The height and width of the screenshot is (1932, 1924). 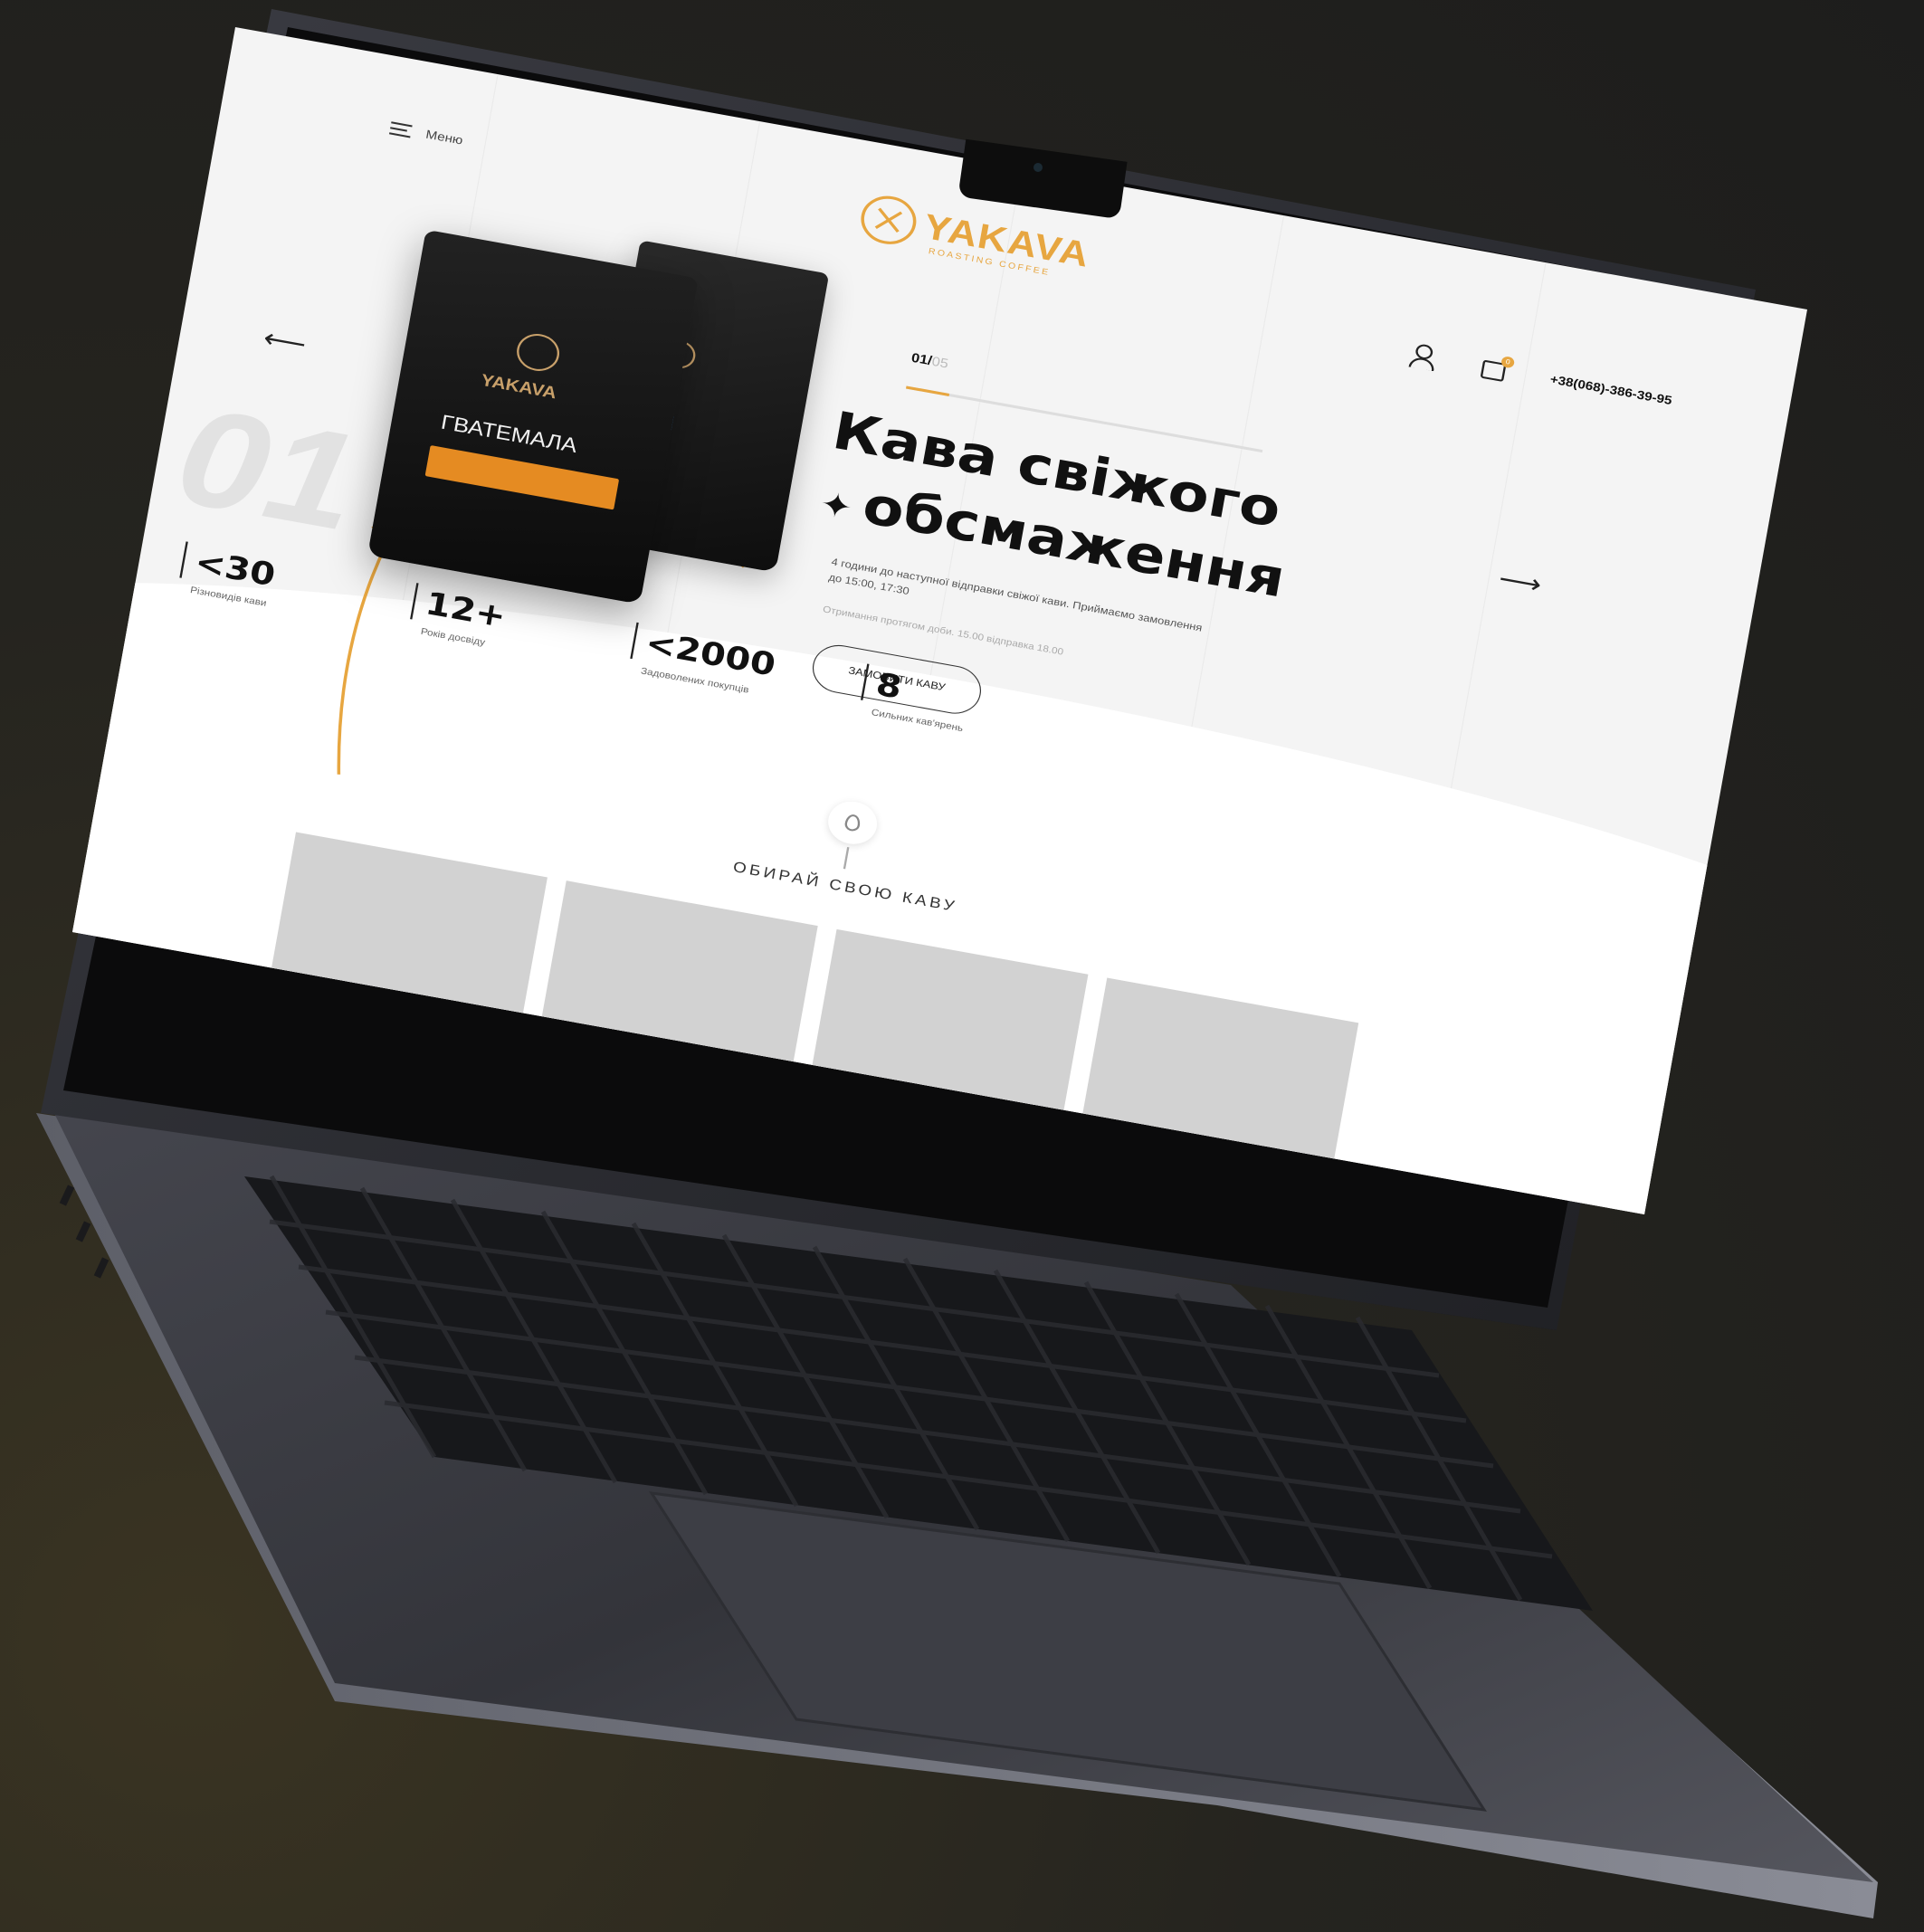 I want to click on bag-info-strip, so click(x=522, y=477).